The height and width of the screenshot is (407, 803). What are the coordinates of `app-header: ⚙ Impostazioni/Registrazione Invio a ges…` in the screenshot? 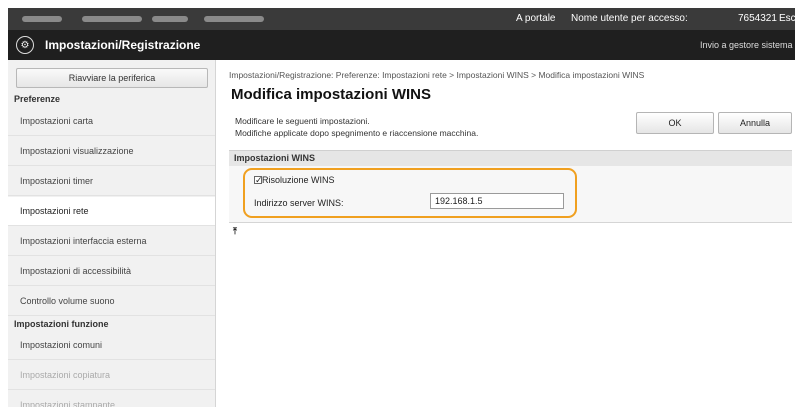 It's located at (401, 45).